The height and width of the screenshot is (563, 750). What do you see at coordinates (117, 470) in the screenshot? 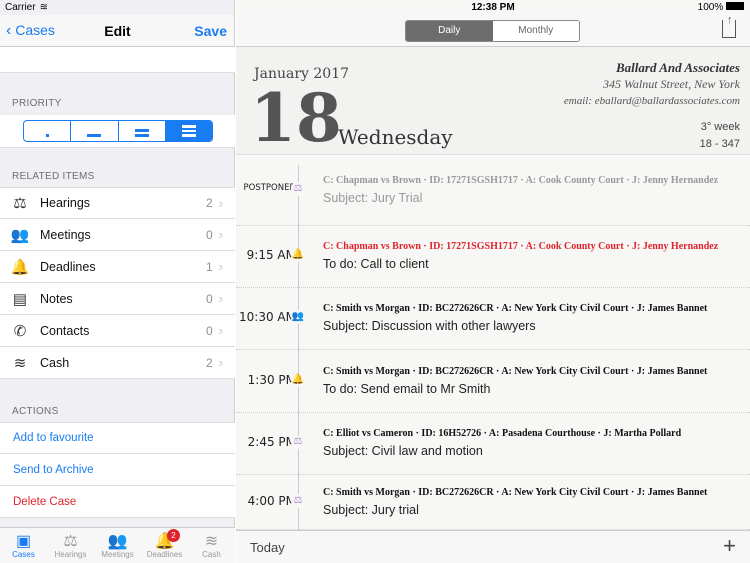
I see `send-to-archive-button: Send to Archive` at bounding box center [117, 470].